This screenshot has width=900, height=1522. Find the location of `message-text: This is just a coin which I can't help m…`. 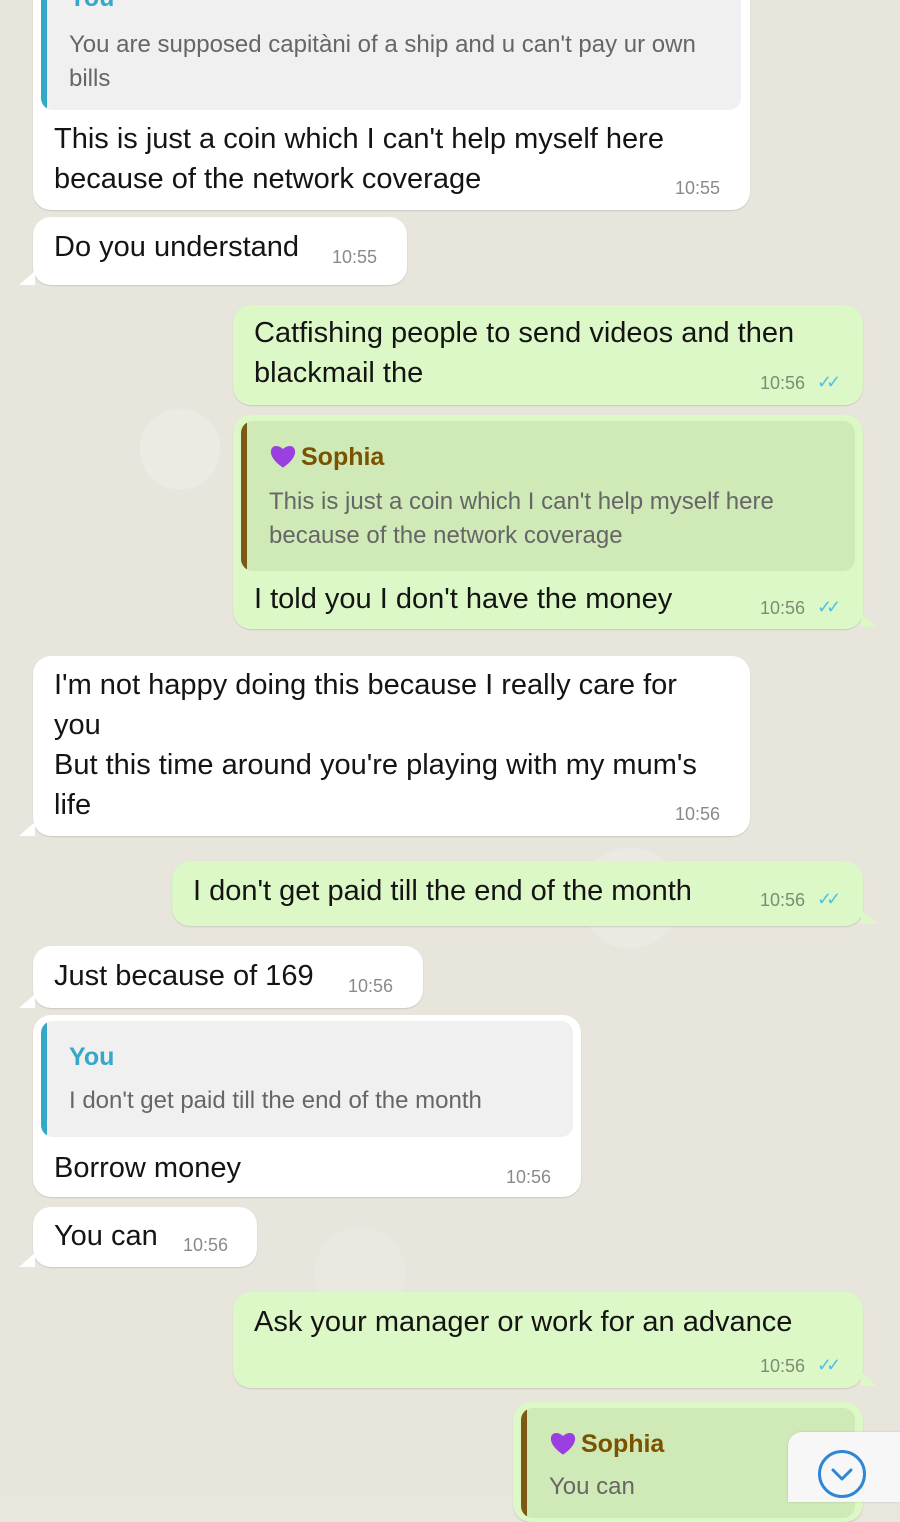

message-text: This is just a coin which I can't help m… is located at coordinates (359, 159).